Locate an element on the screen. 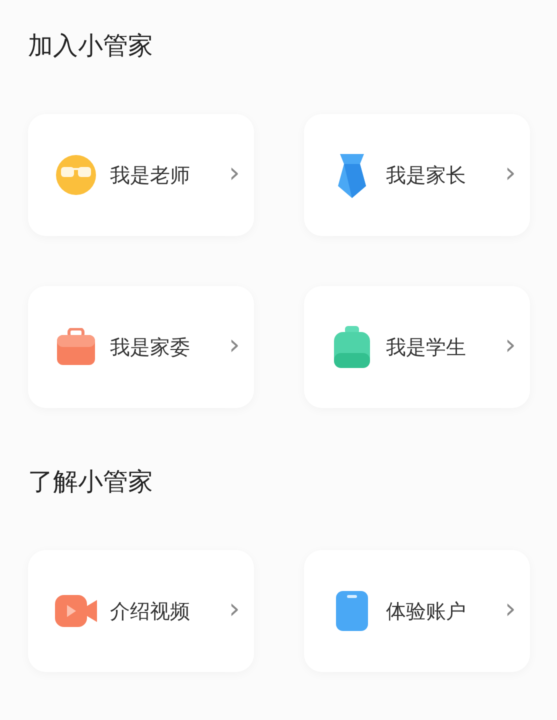 The width and height of the screenshot is (557, 720). section-title: 了解小管家 is located at coordinates (91, 482).